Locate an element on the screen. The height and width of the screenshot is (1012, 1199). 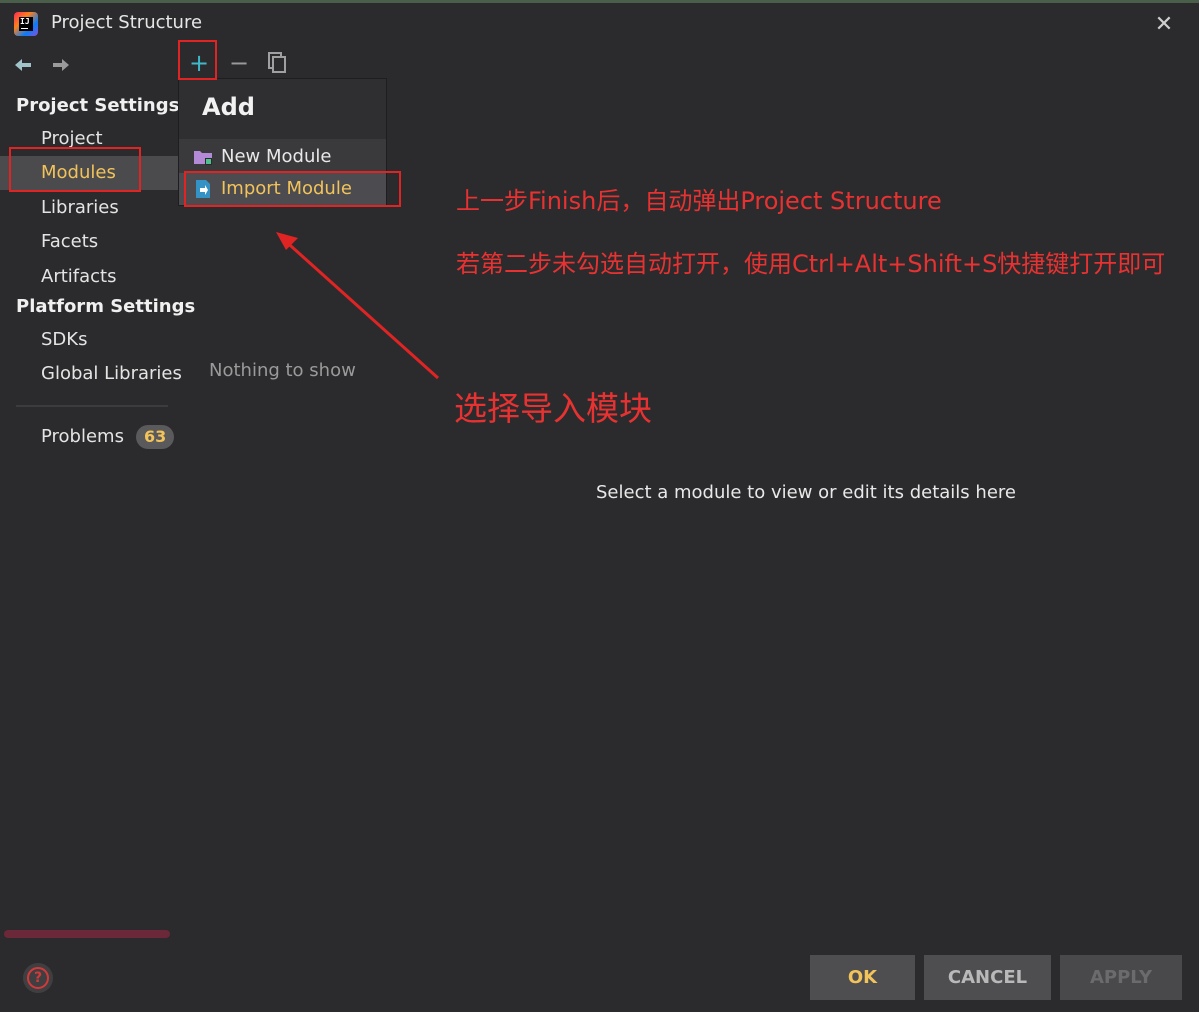
annotation-box-add is located at coordinates (197, 60).